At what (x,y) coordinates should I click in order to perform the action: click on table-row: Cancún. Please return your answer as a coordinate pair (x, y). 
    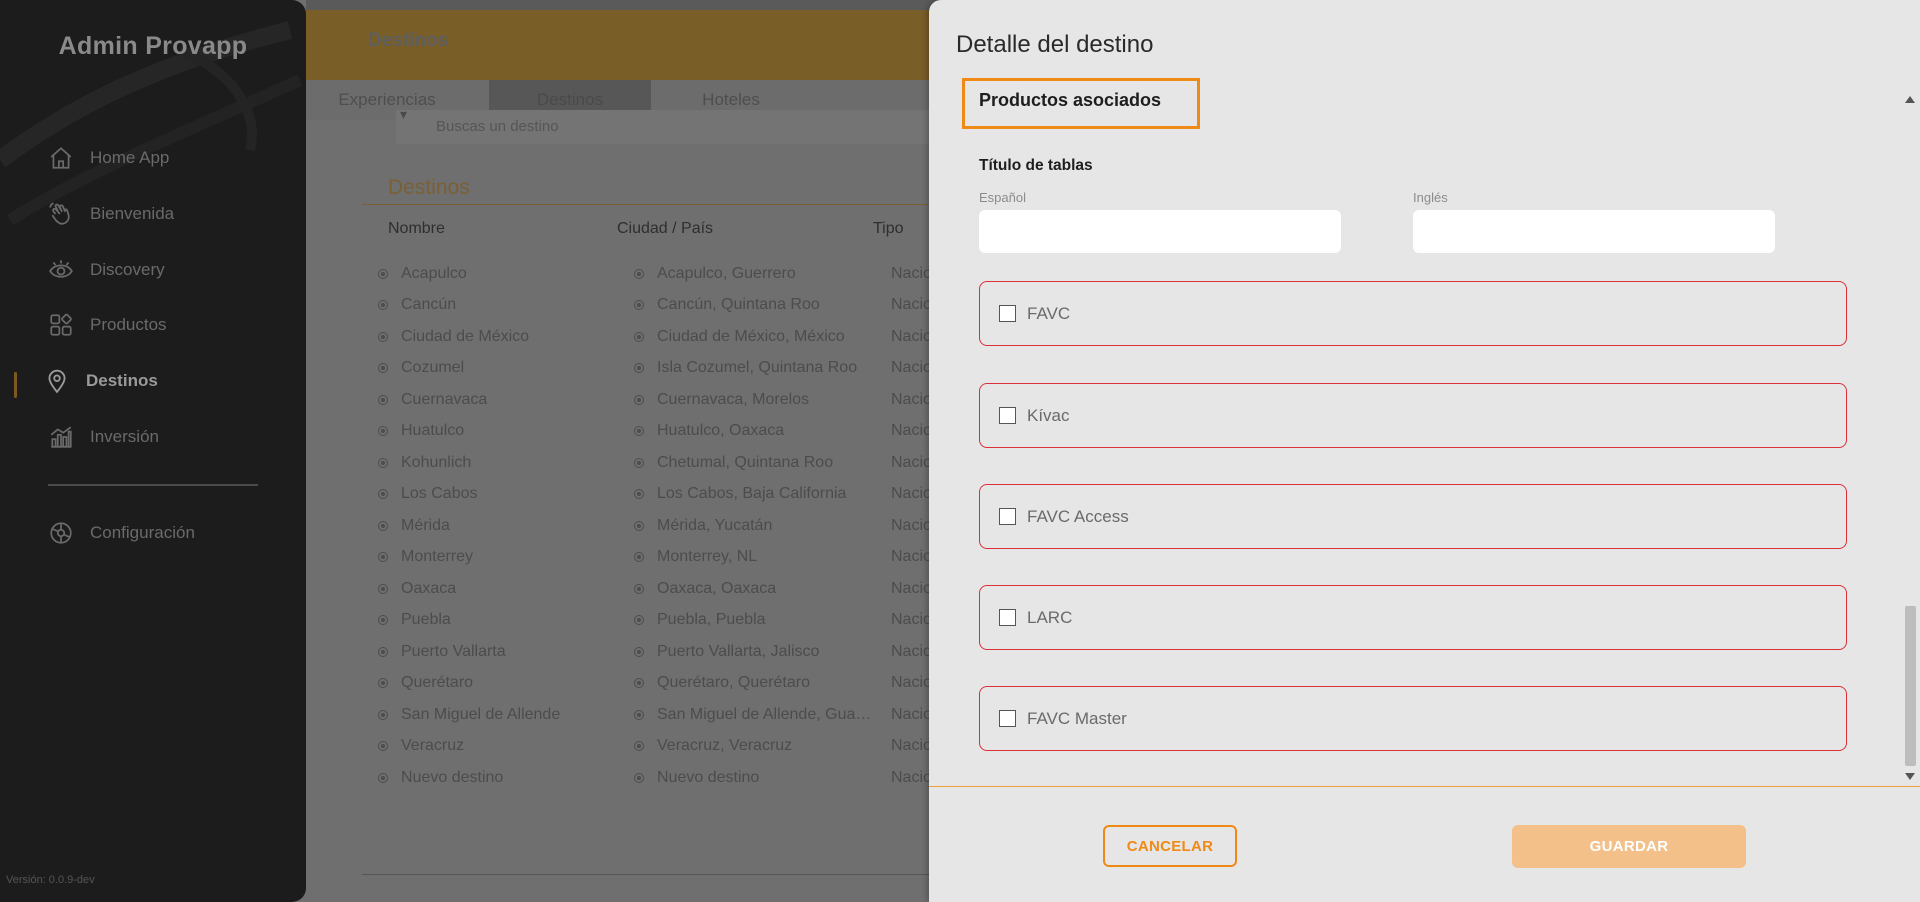
    Looking at the image, I should click on (493, 306).